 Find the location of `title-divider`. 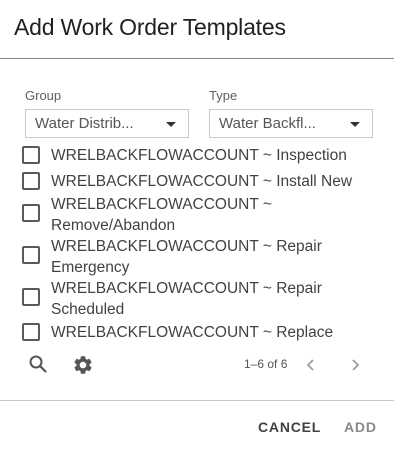

title-divider is located at coordinates (197, 58).